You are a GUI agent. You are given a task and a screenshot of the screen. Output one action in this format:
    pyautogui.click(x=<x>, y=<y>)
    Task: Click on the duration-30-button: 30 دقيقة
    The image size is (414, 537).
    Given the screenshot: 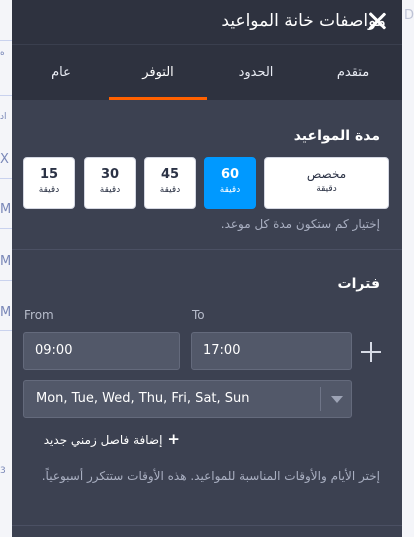 What is the action you would take?
    pyautogui.click(x=110, y=183)
    